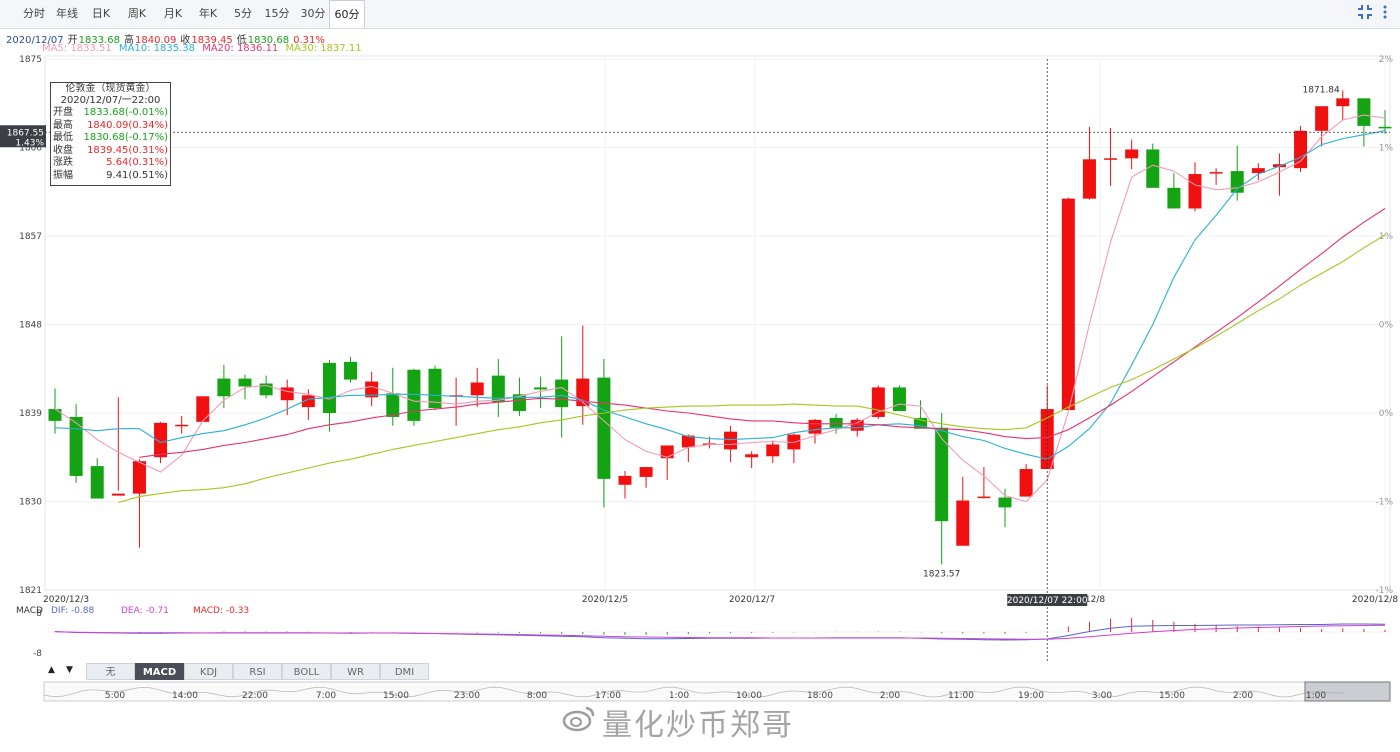  What do you see at coordinates (326, 696) in the screenshot?
I see `navigator-time-label: 7:00` at bounding box center [326, 696].